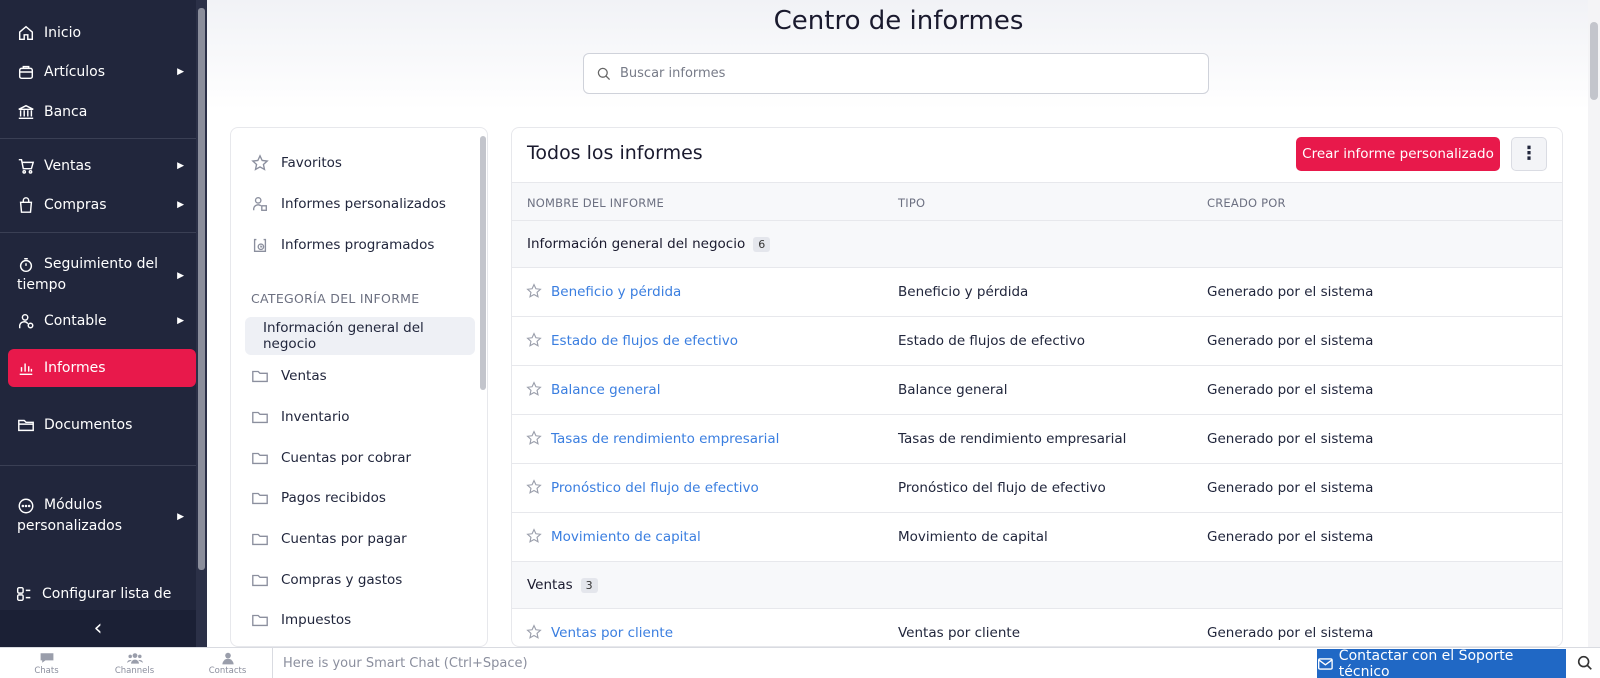 The width and height of the screenshot is (1600, 678). I want to click on sidebar-scrollbar-thumb, so click(201, 289).